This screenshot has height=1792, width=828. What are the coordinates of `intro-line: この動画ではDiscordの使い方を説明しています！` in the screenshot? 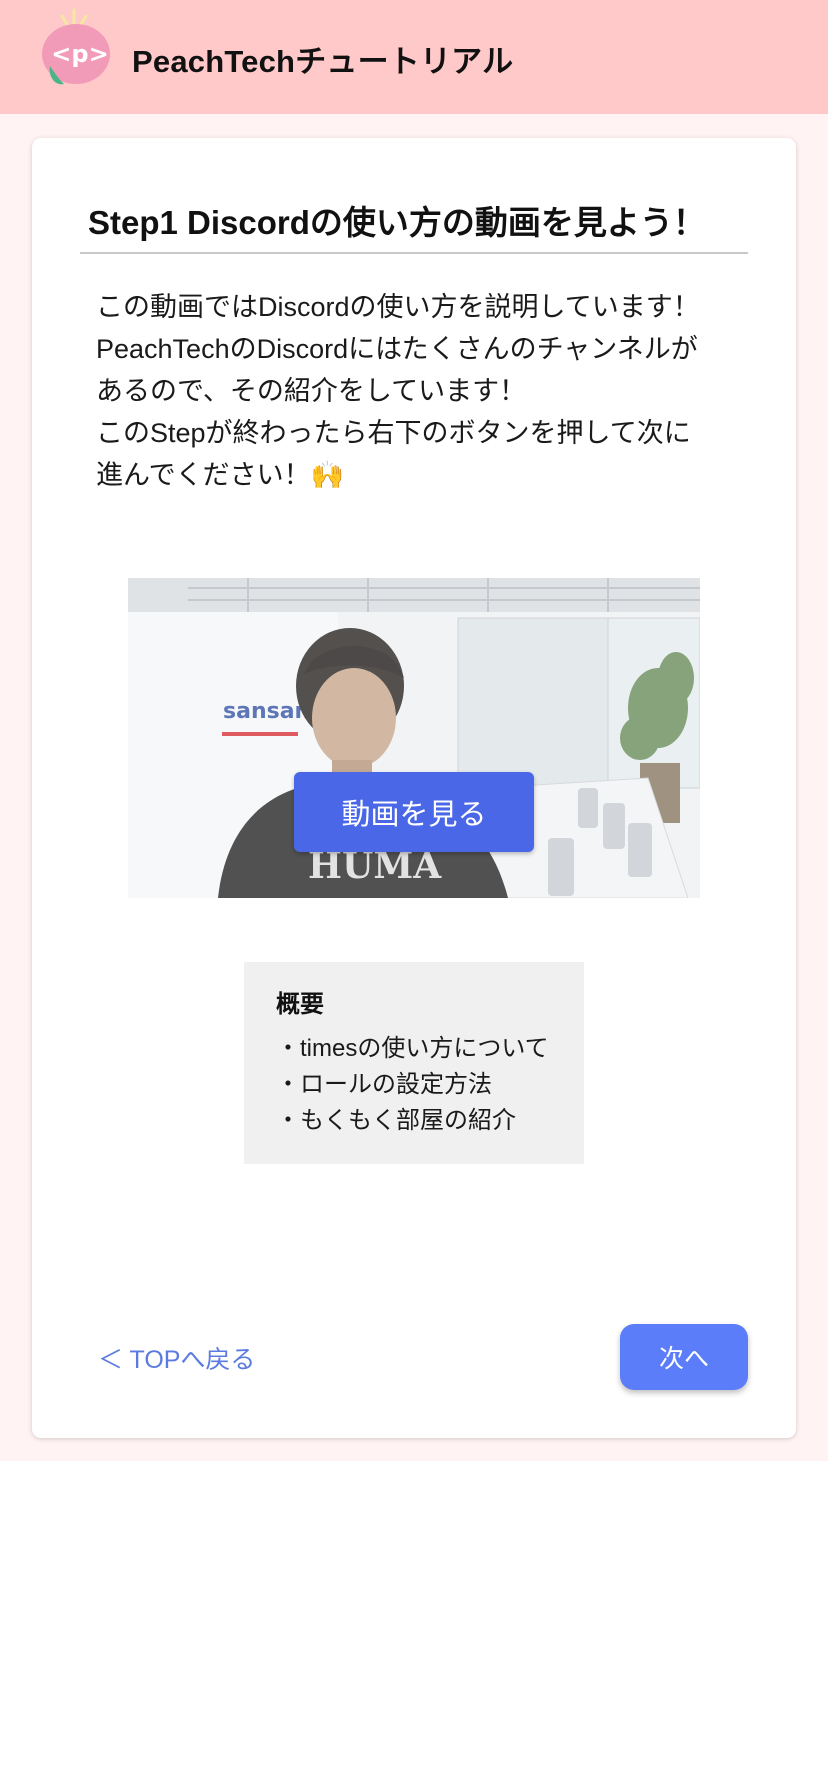 It's located at (398, 307).